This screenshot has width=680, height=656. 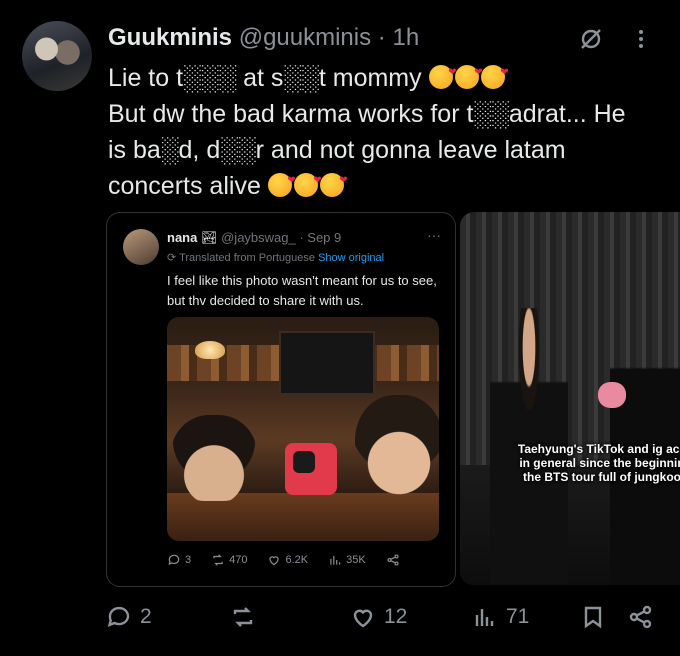 I want to click on tweet-header: Guukminis @guukminis · 1h, so click(x=263, y=38).